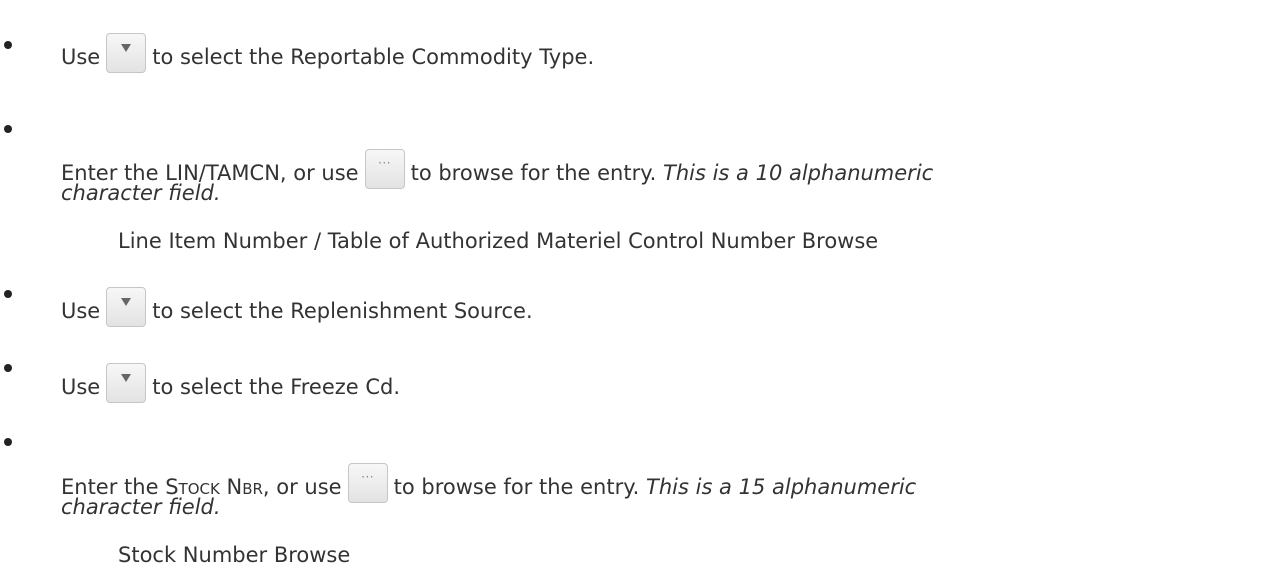  What do you see at coordinates (781, 487) in the screenshot?
I see `field-note: This is a 15 alphanumeric` at bounding box center [781, 487].